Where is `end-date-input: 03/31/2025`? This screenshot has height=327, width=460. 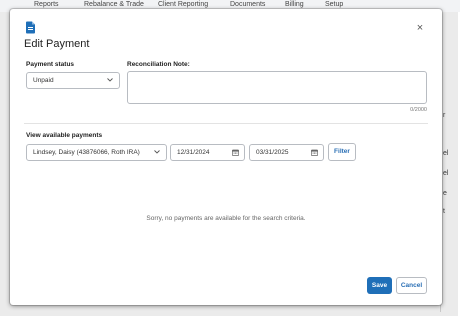
end-date-input: 03/31/2025 is located at coordinates (286, 152).